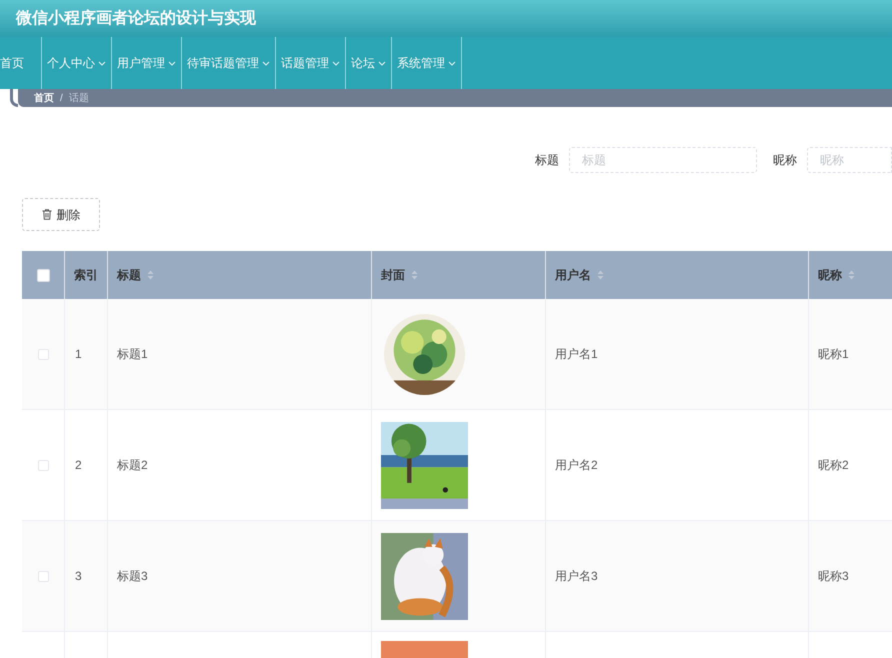 The height and width of the screenshot is (658, 892). What do you see at coordinates (132, 354) in the screenshot?
I see `table-cell-text: 标题1` at bounding box center [132, 354].